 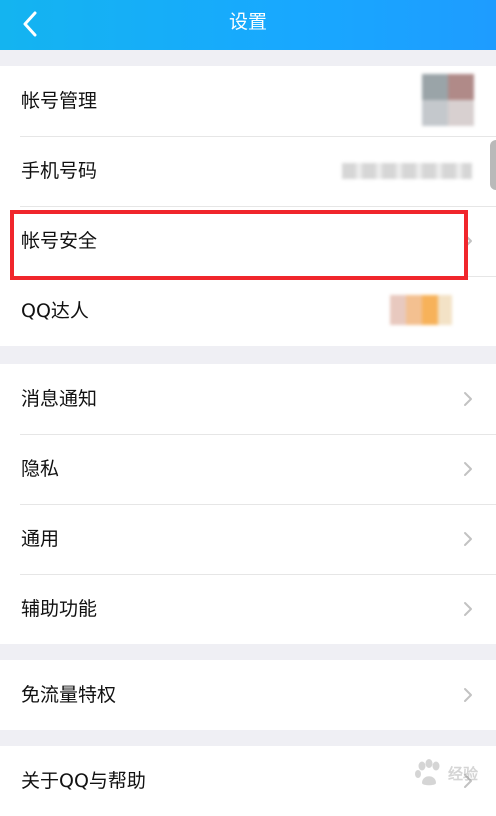 What do you see at coordinates (448, 100) in the screenshot?
I see `avatar` at bounding box center [448, 100].